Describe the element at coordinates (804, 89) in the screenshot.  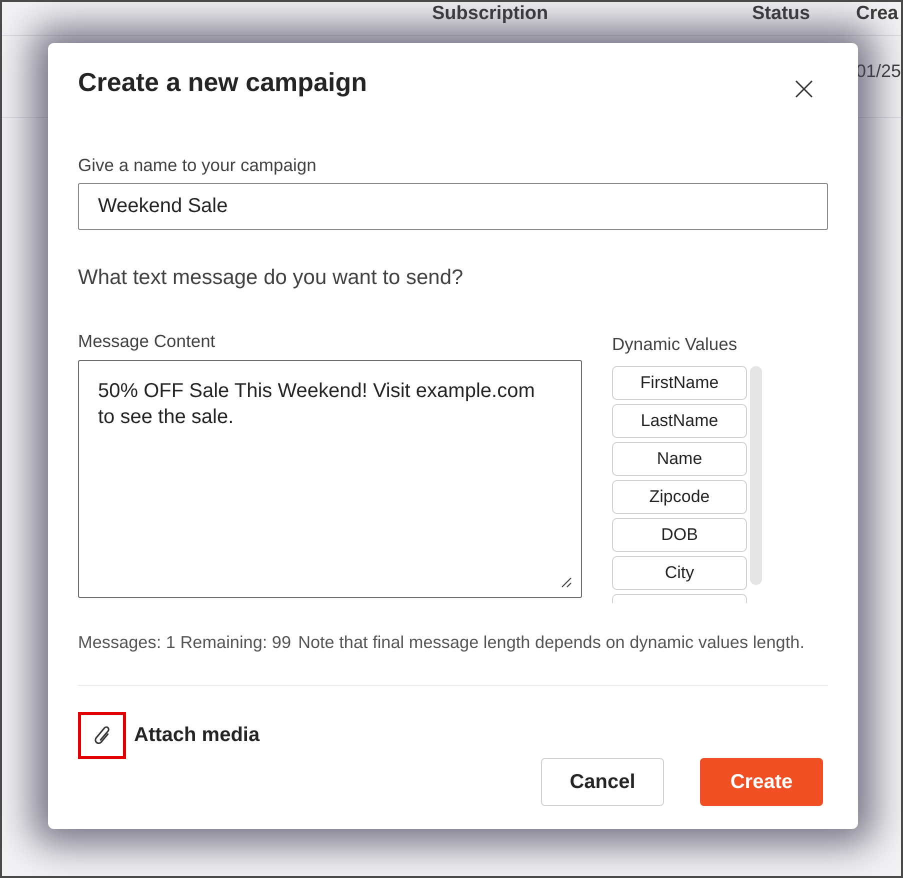
I see `close-icon` at that location.